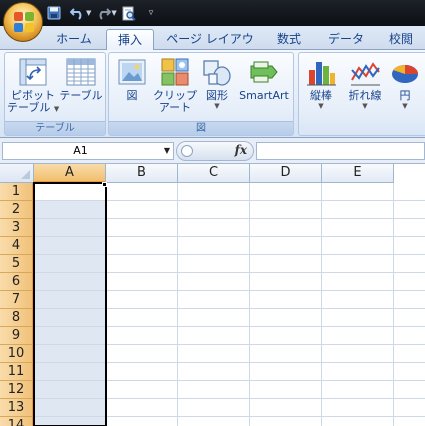 The height and width of the screenshot is (426, 425). What do you see at coordinates (33, 72) in the screenshot?
I see `pivot-table-icon` at bounding box center [33, 72].